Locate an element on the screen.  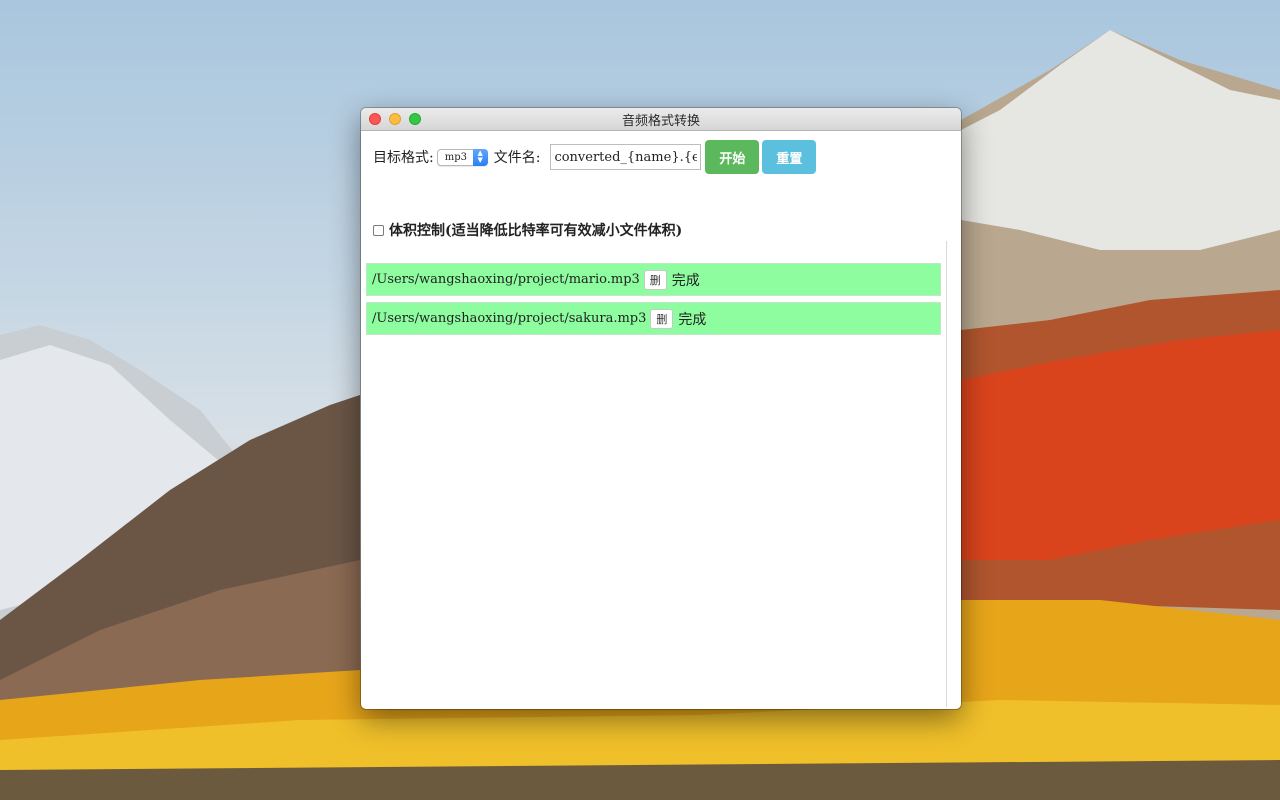
minimize-window-button is located at coordinates (395, 119).